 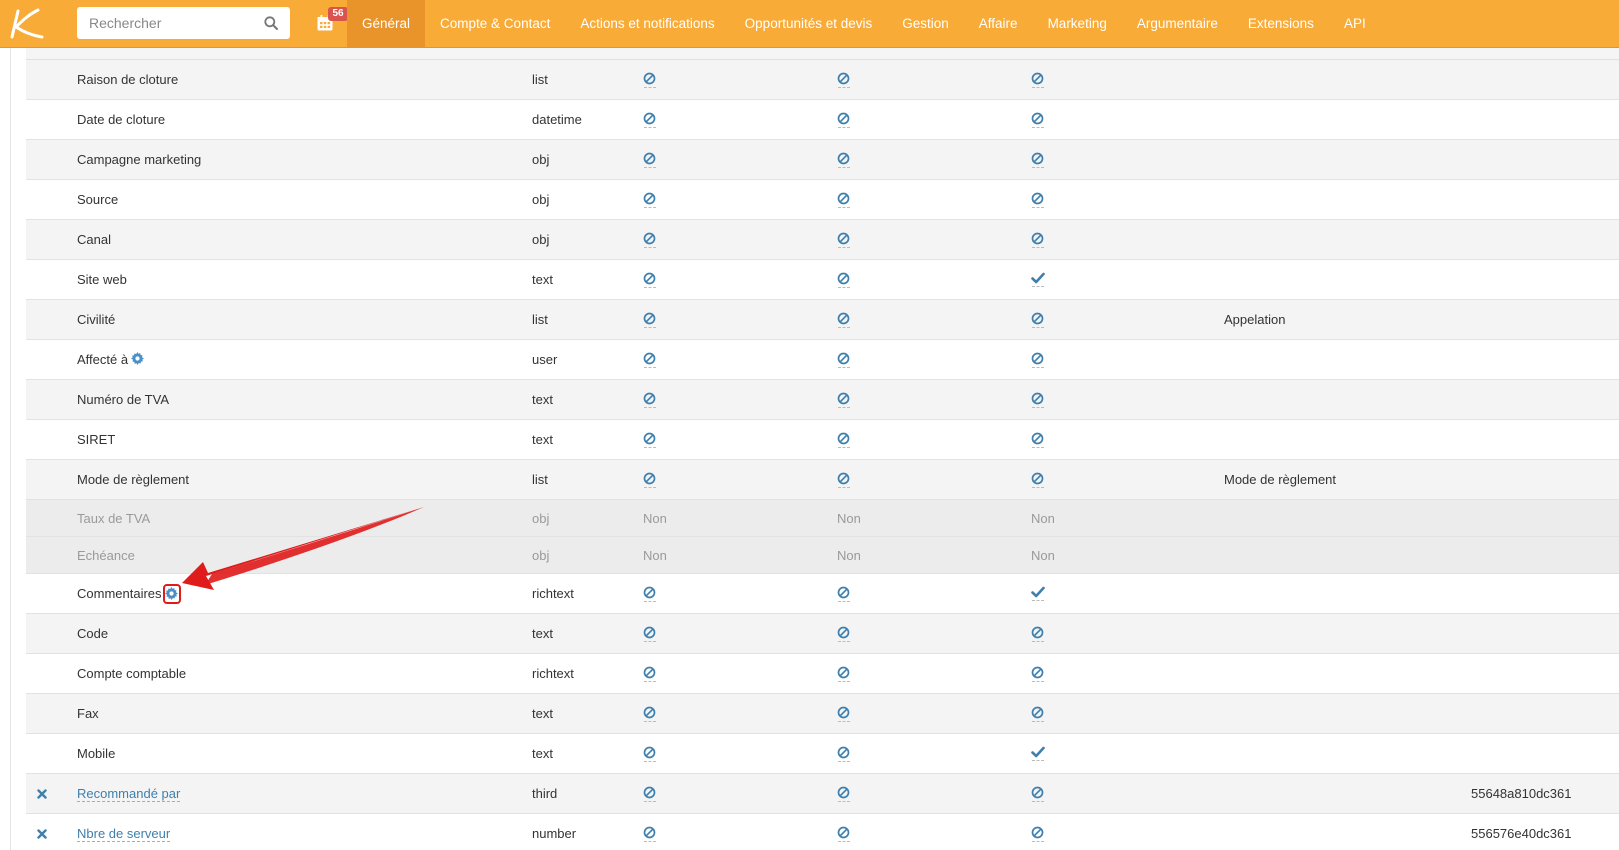 What do you see at coordinates (998, 24) in the screenshot?
I see `tab-affaire: Affaire` at bounding box center [998, 24].